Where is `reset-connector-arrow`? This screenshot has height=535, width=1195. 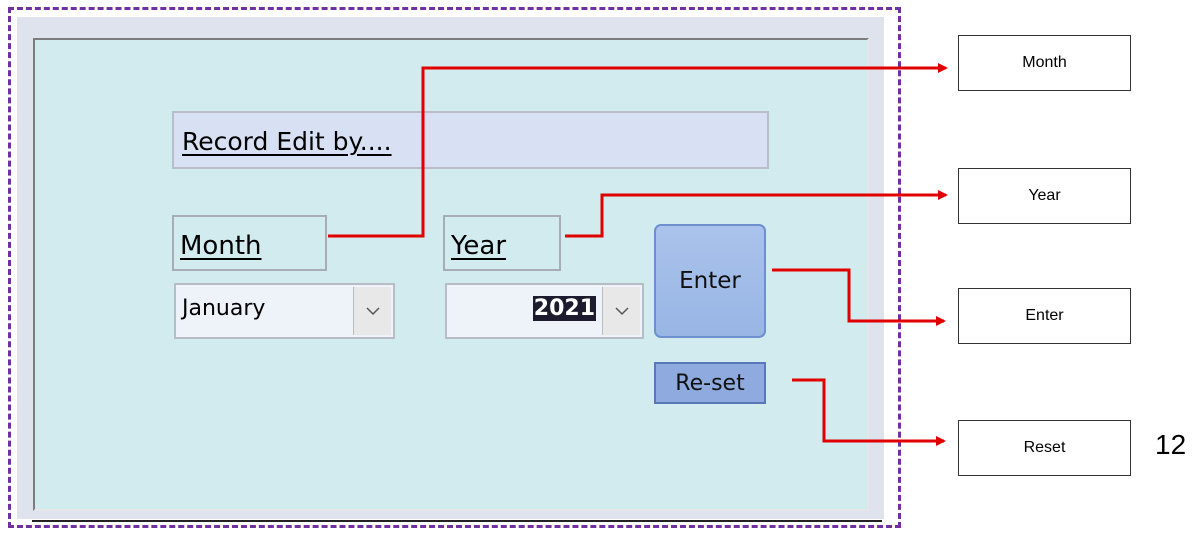 reset-connector-arrow is located at coordinates (869, 412).